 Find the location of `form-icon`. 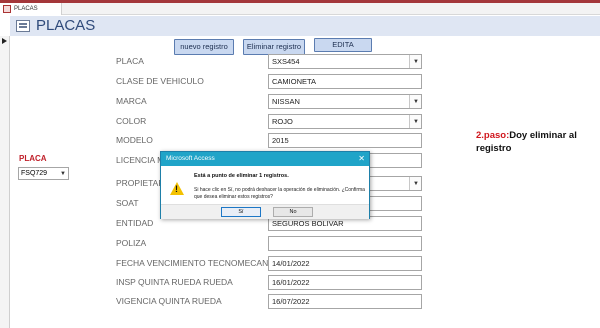

form-icon is located at coordinates (23, 26).